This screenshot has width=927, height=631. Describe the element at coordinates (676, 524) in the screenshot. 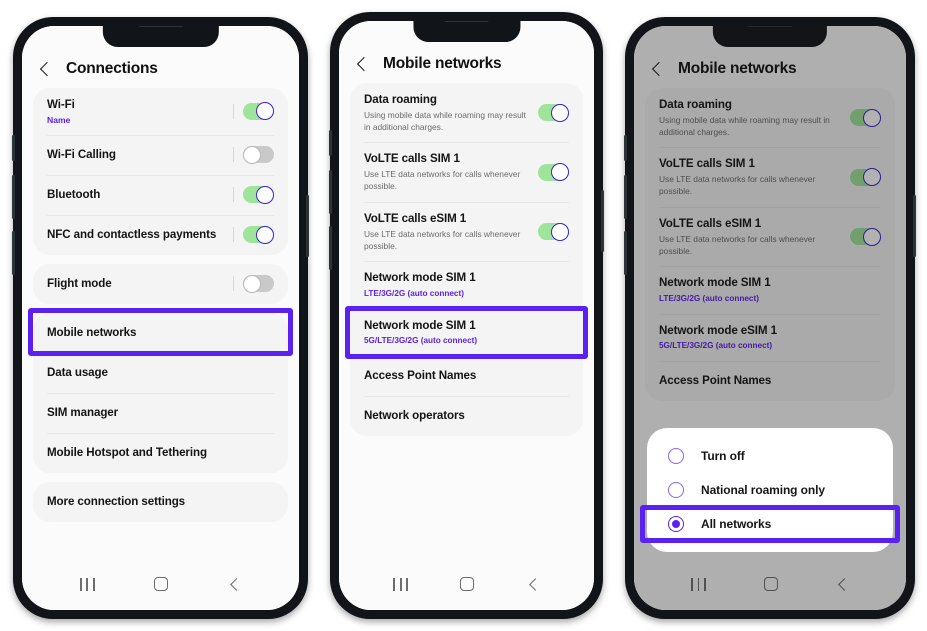

I see `radio-selected-icon` at that location.